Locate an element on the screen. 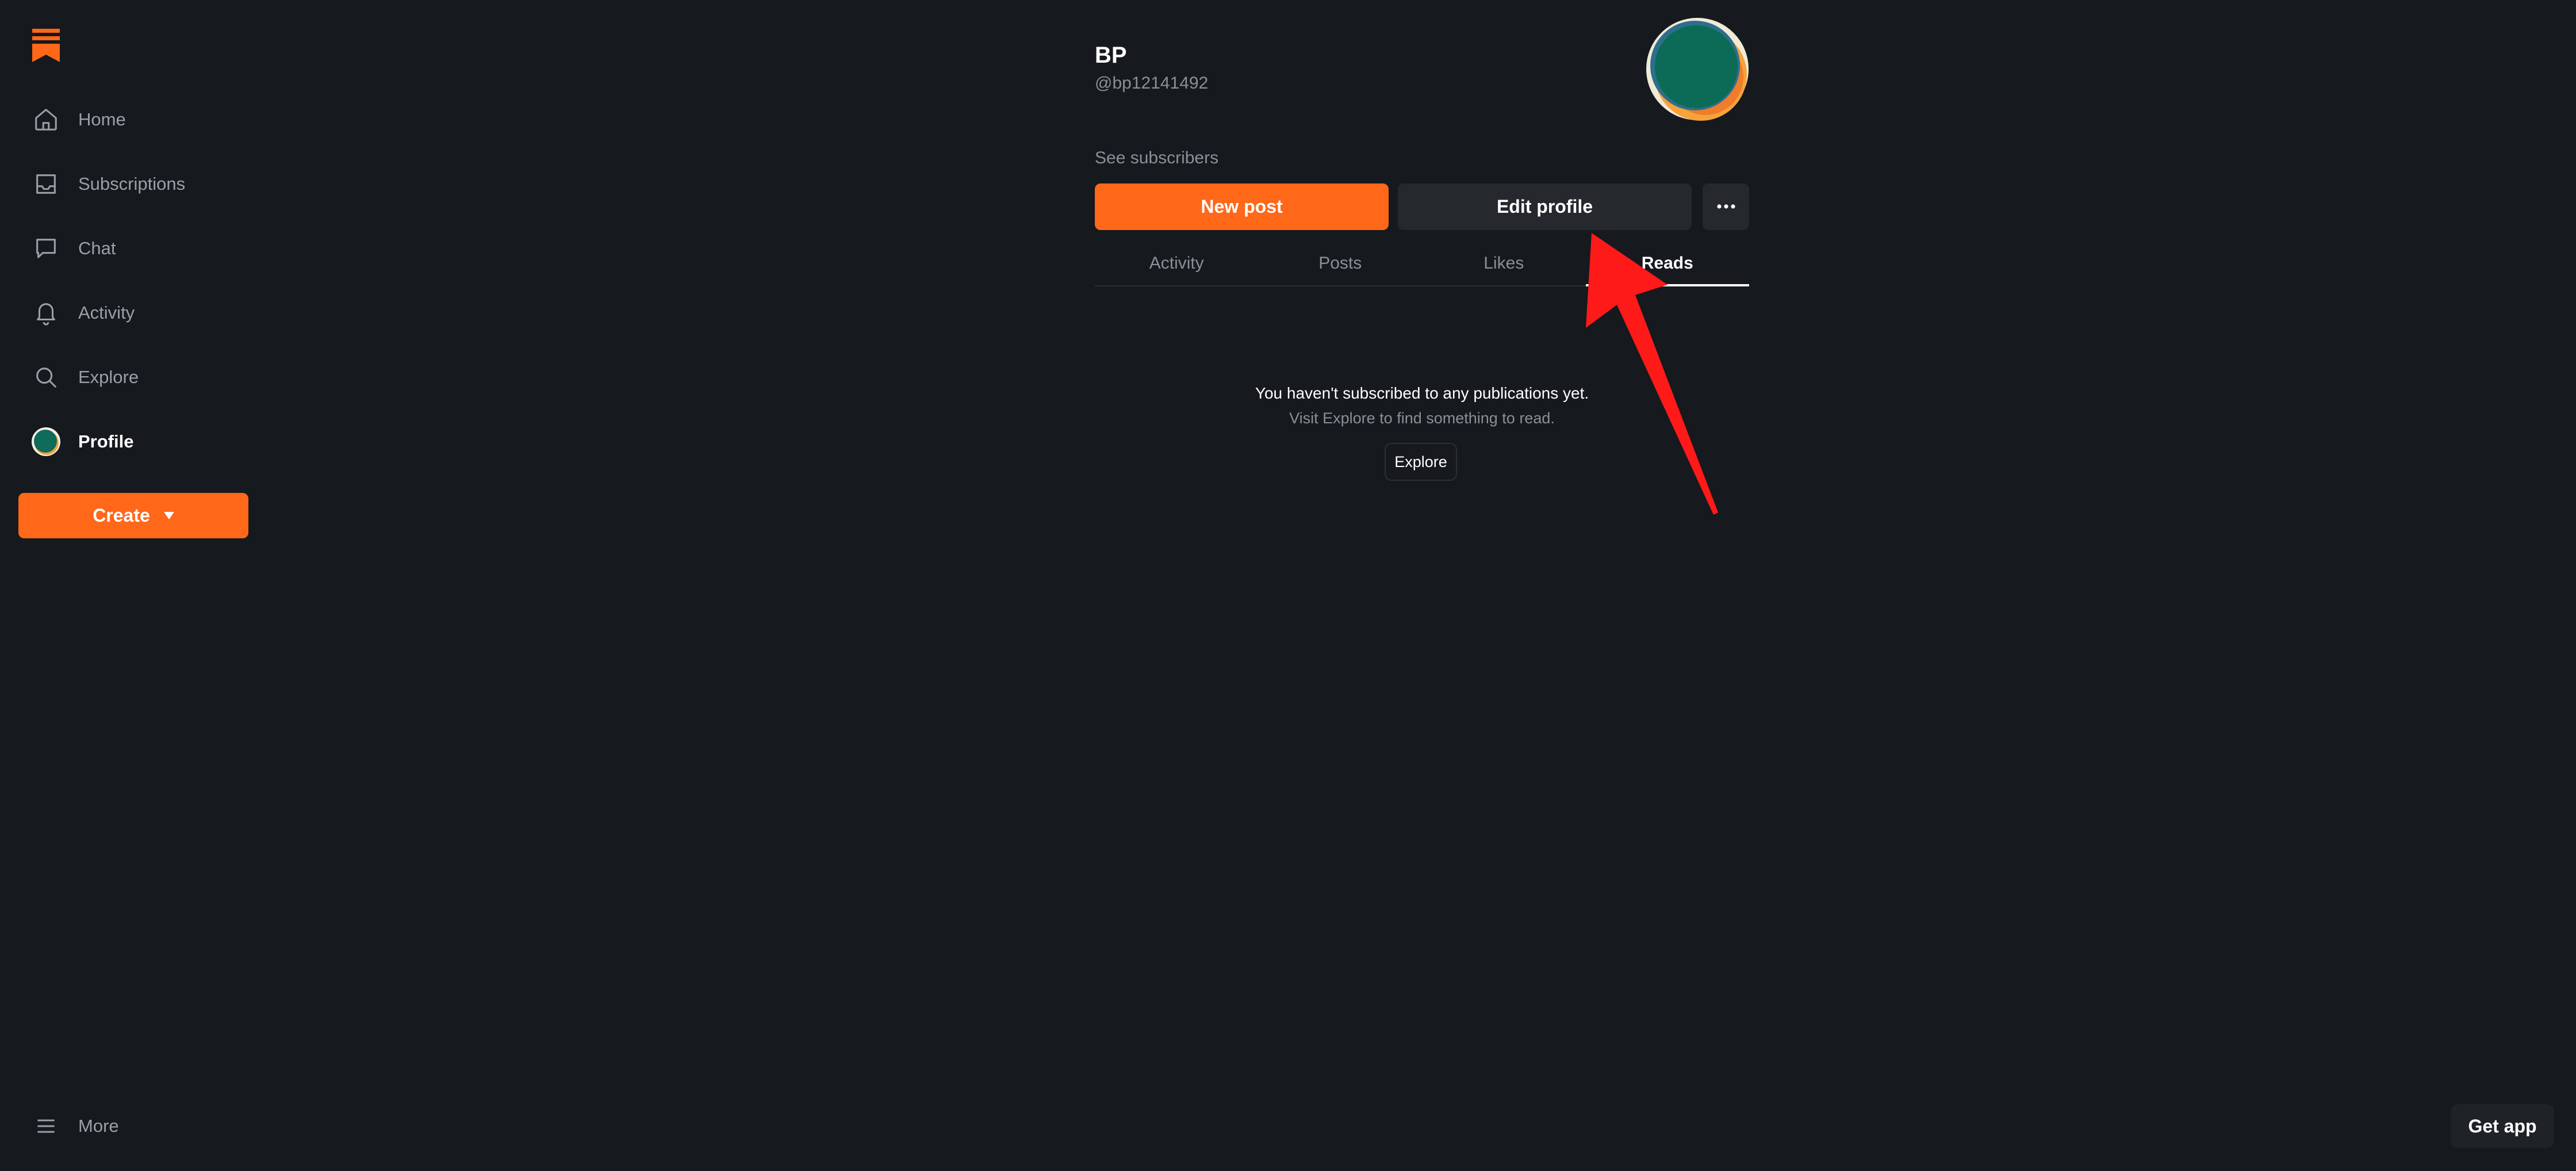 The height and width of the screenshot is (1171, 2576). chat-bubble-icon is located at coordinates (46, 249).